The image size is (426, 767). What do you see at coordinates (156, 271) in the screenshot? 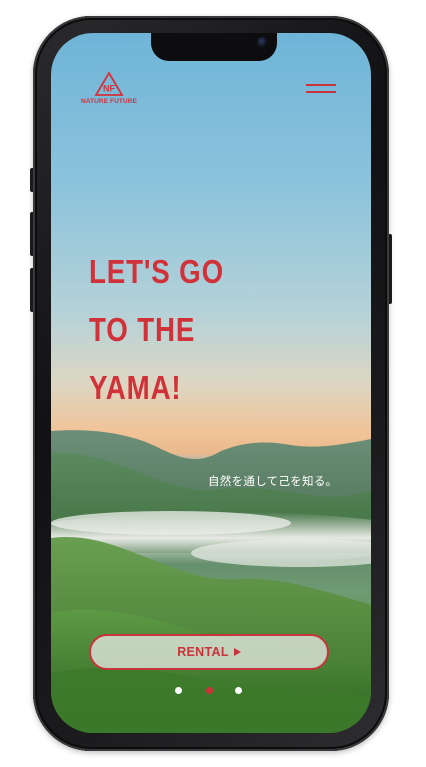
I see `headline-line-1: LET'S GO` at bounding box center [156, 271].